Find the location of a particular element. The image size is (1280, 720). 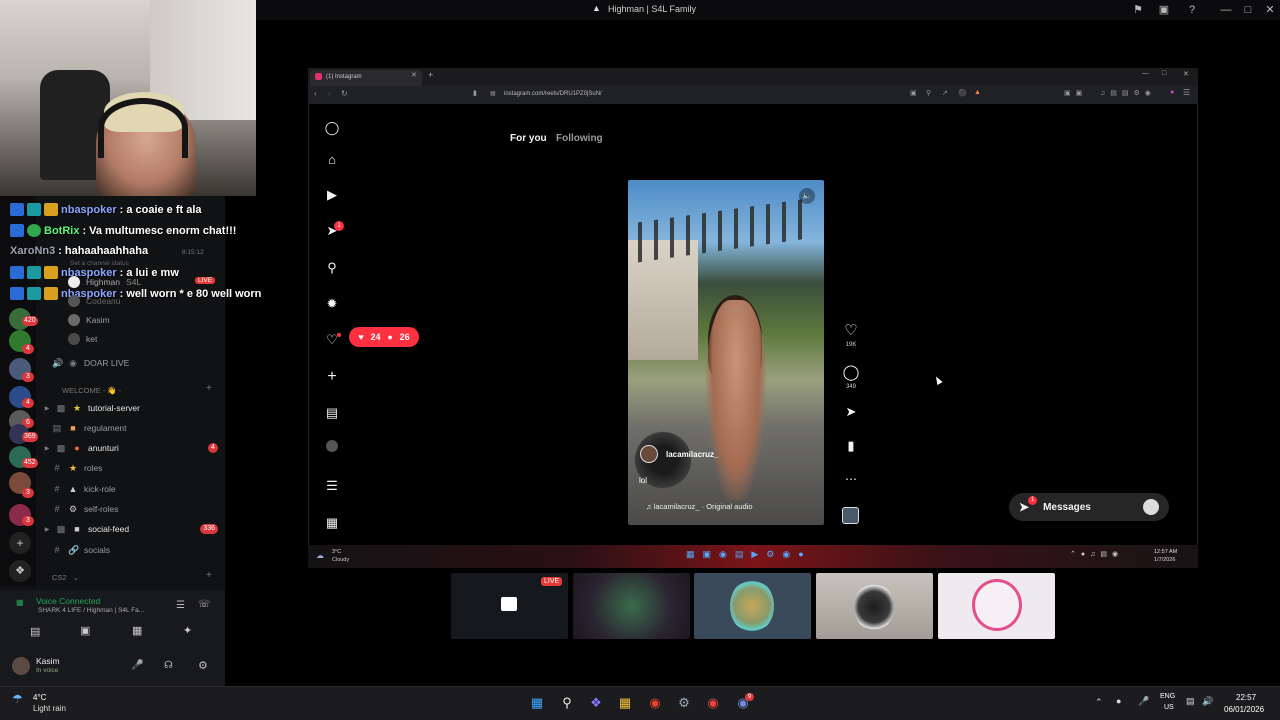

tray-overflow-icon: ⌃ is located at coordinates (1099, 702).